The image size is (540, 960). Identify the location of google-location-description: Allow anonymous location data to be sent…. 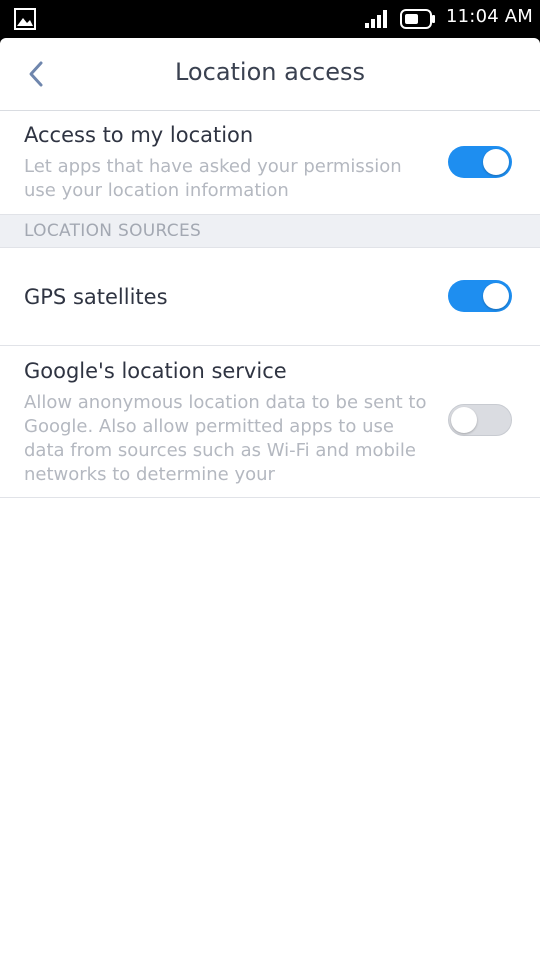
(225, 438).